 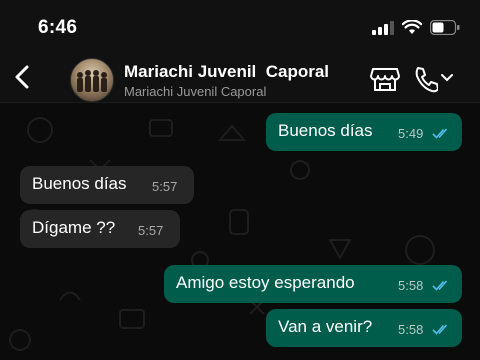 I want to click on group-photo-icon, so click(x=92, y=81).